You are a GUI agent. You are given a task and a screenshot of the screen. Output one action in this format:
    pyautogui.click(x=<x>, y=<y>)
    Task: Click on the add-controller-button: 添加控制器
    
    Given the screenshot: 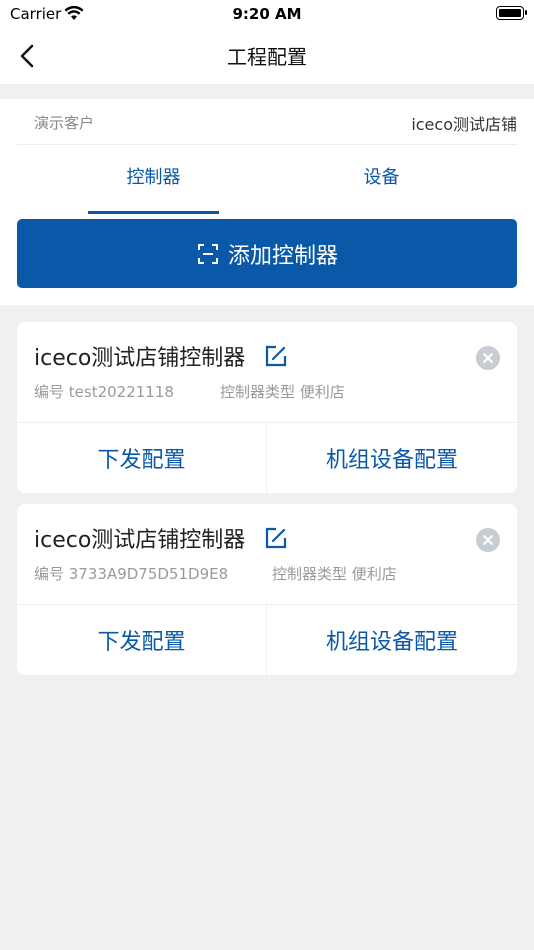 What is the action you would take?
    pyautogui.click(x=267, y=253)
    